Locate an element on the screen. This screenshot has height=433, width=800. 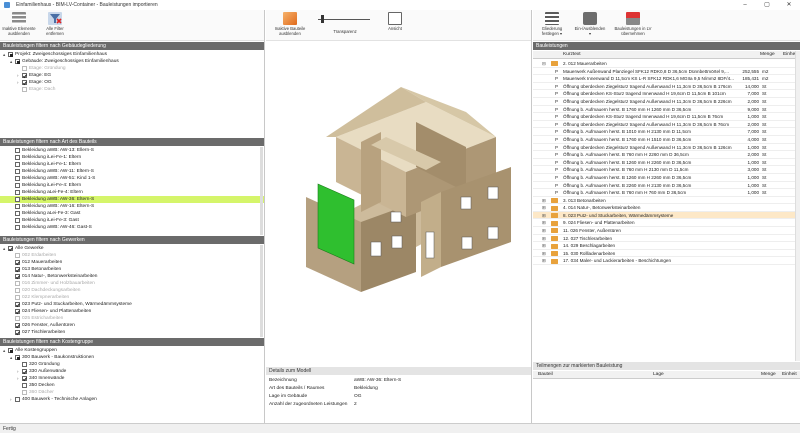
transparency-slider: Transparenz is located at coordinates (345, 23).